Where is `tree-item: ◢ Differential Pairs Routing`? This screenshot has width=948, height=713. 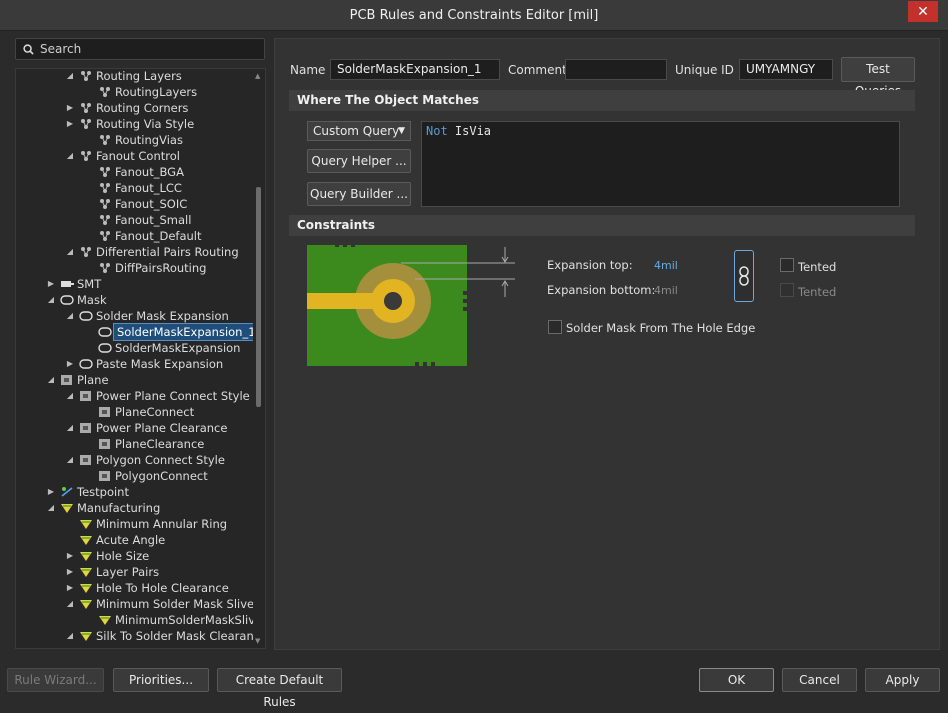
tree-item: ◢ Differential Pairs Routing is located at coordinates (152, 252).